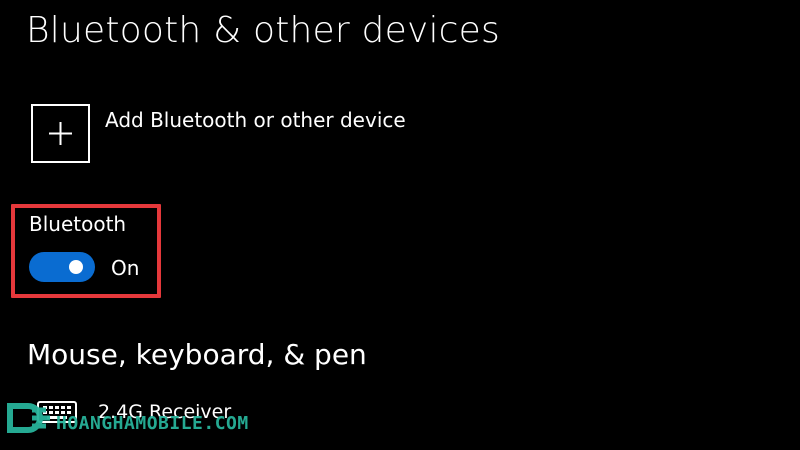 The width and height of the screenshot is (800, 450). I want to click on bluetooth-toggle, so click(62, 267).